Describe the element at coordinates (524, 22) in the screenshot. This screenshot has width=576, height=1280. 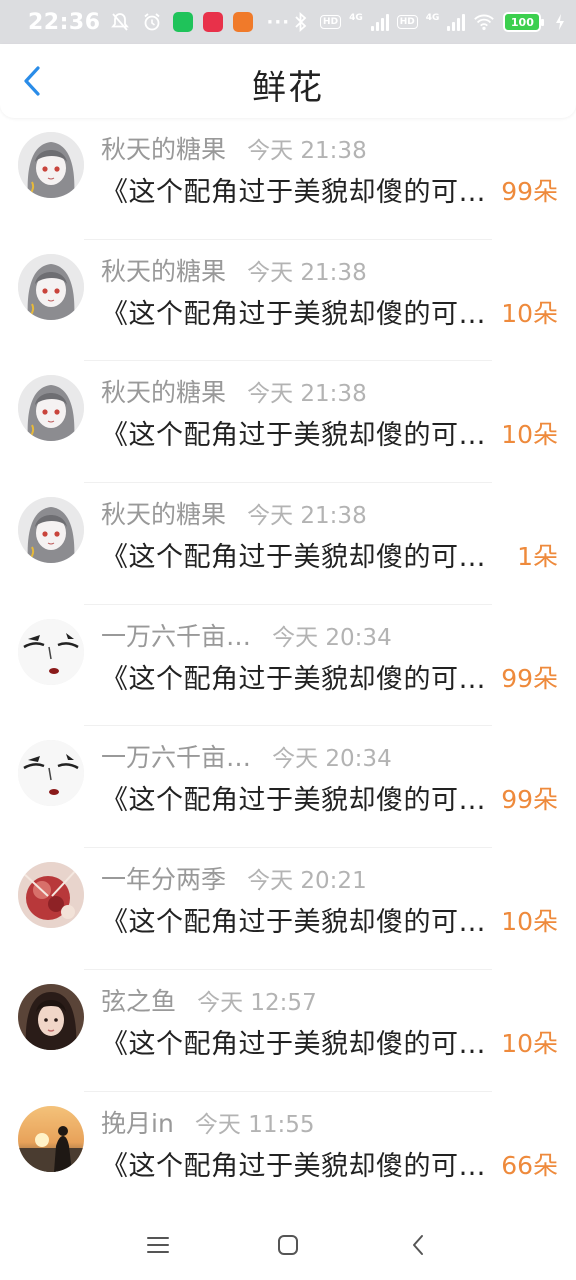
I see `battery-icon: 100` at that location.